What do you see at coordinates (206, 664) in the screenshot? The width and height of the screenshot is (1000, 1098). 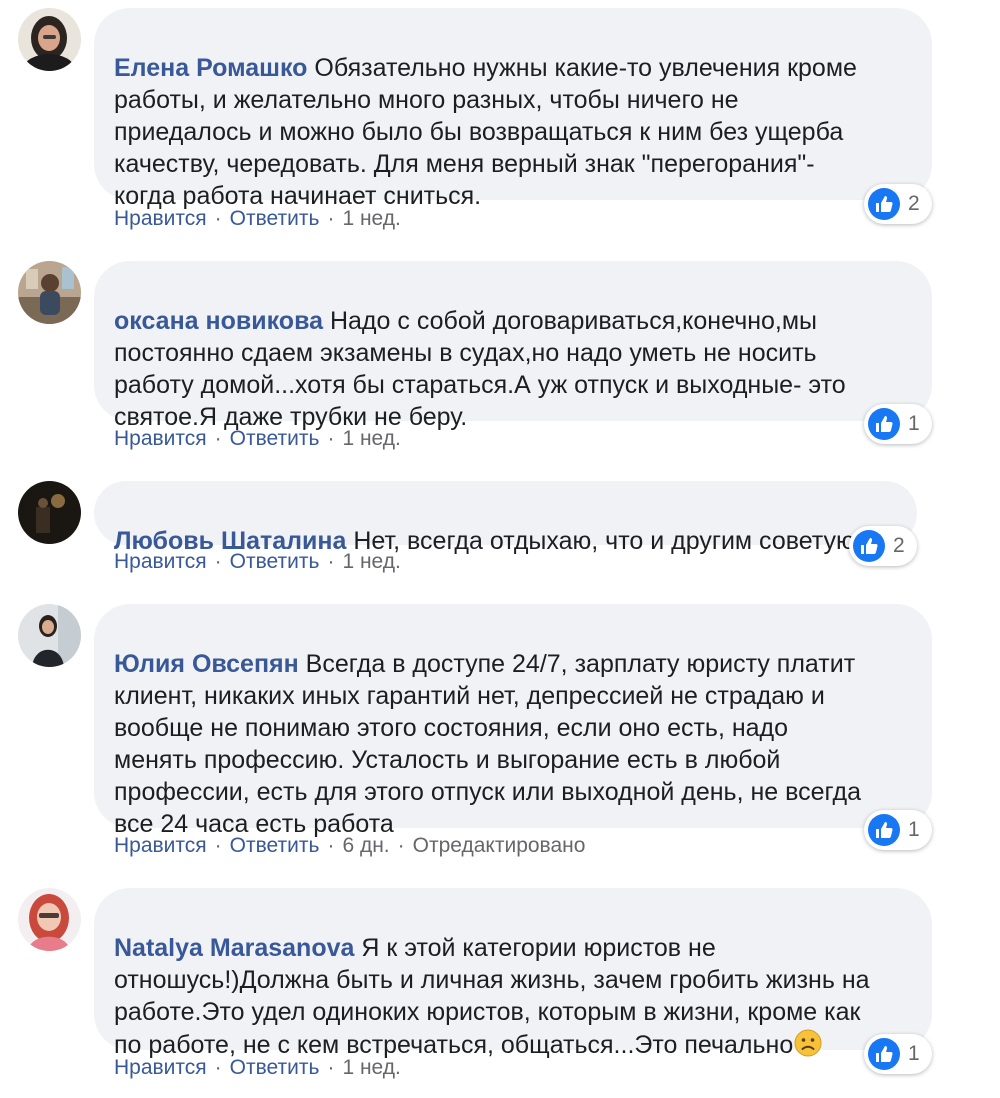 I see `comment-author: Юлия Овсепян` at bounding box center [206, 664].